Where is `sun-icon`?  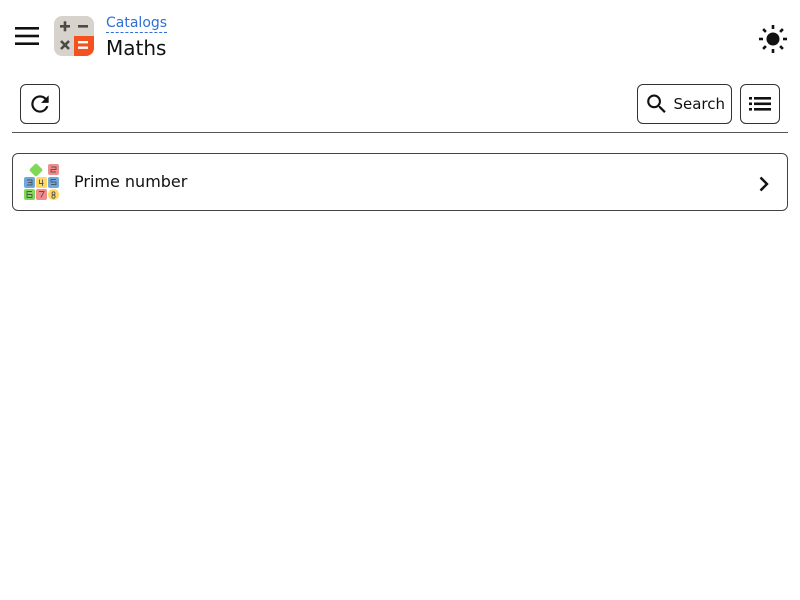
sun-icon is located at coordinates (773, 39).